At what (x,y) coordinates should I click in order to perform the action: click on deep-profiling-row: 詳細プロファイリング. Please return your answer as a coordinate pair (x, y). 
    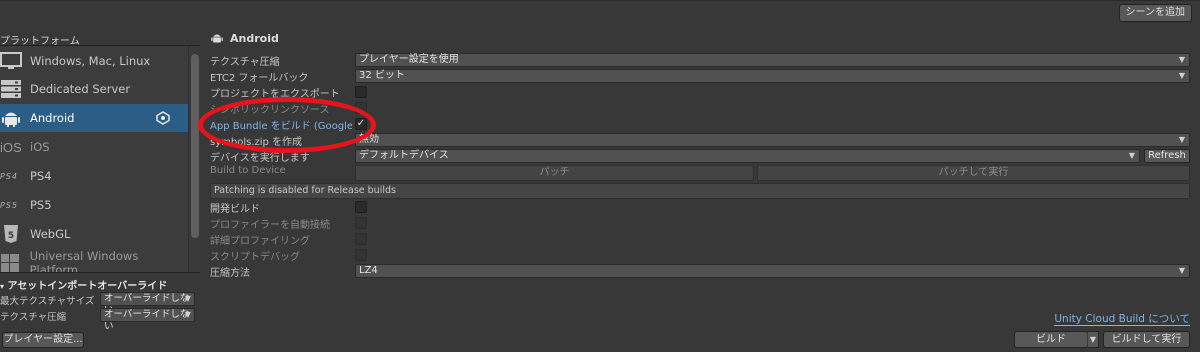
    Looking at the image, I should click on (700, 239).